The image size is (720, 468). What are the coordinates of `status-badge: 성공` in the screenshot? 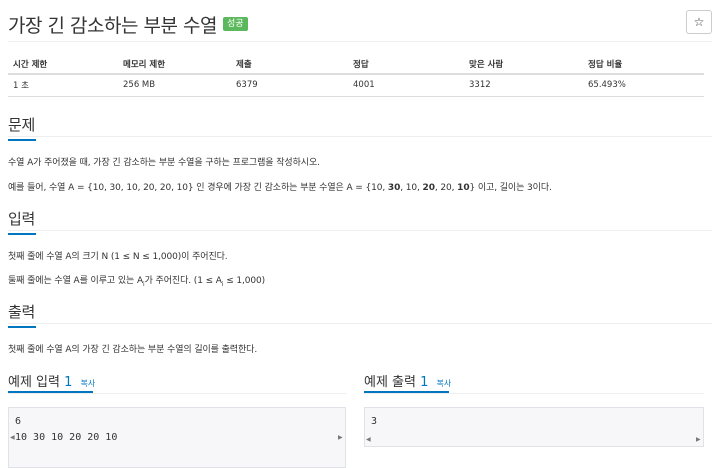 It's located at (235, 24).